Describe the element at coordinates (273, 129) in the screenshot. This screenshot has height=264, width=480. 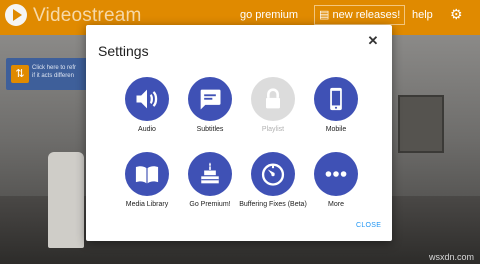
I see `setting-label: Playlist` at that location.